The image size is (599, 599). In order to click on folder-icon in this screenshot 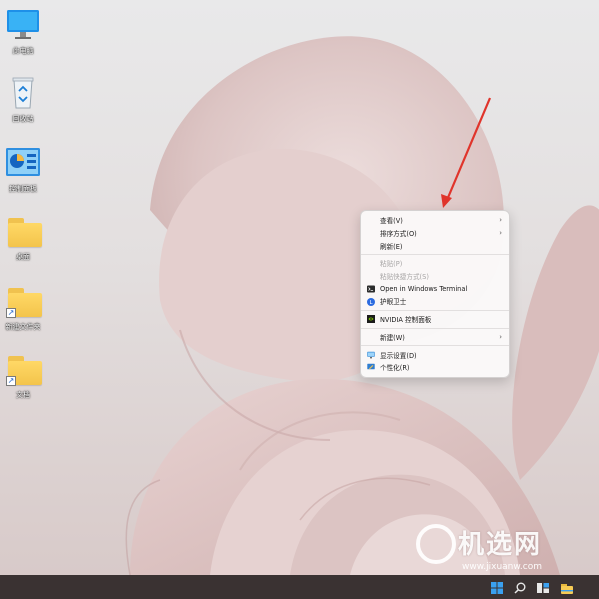, I will do `click(23, 231)`.